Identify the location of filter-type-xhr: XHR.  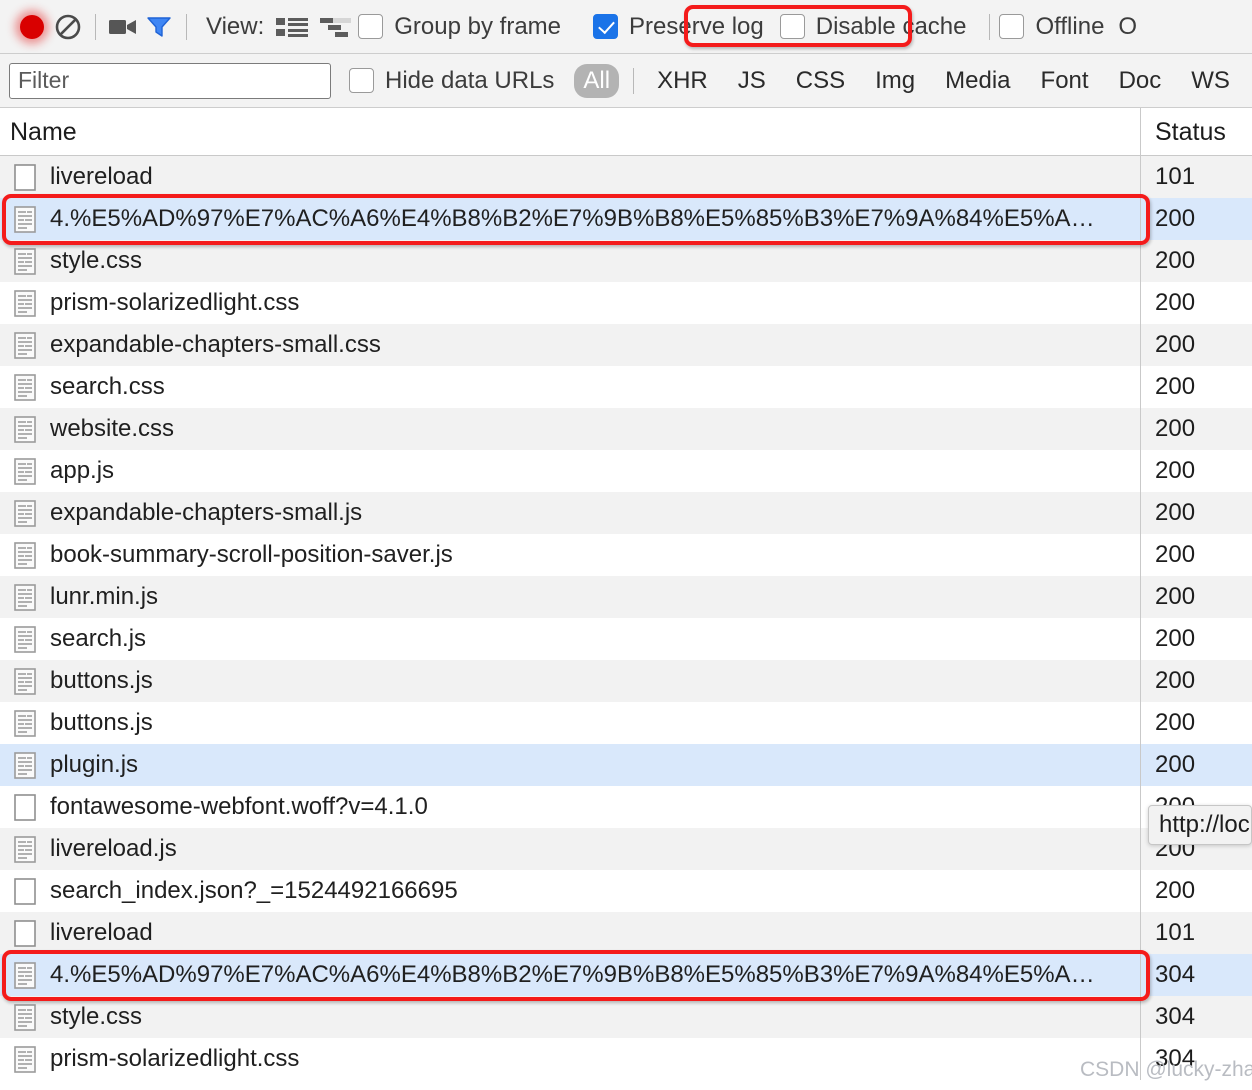
(682, 81).